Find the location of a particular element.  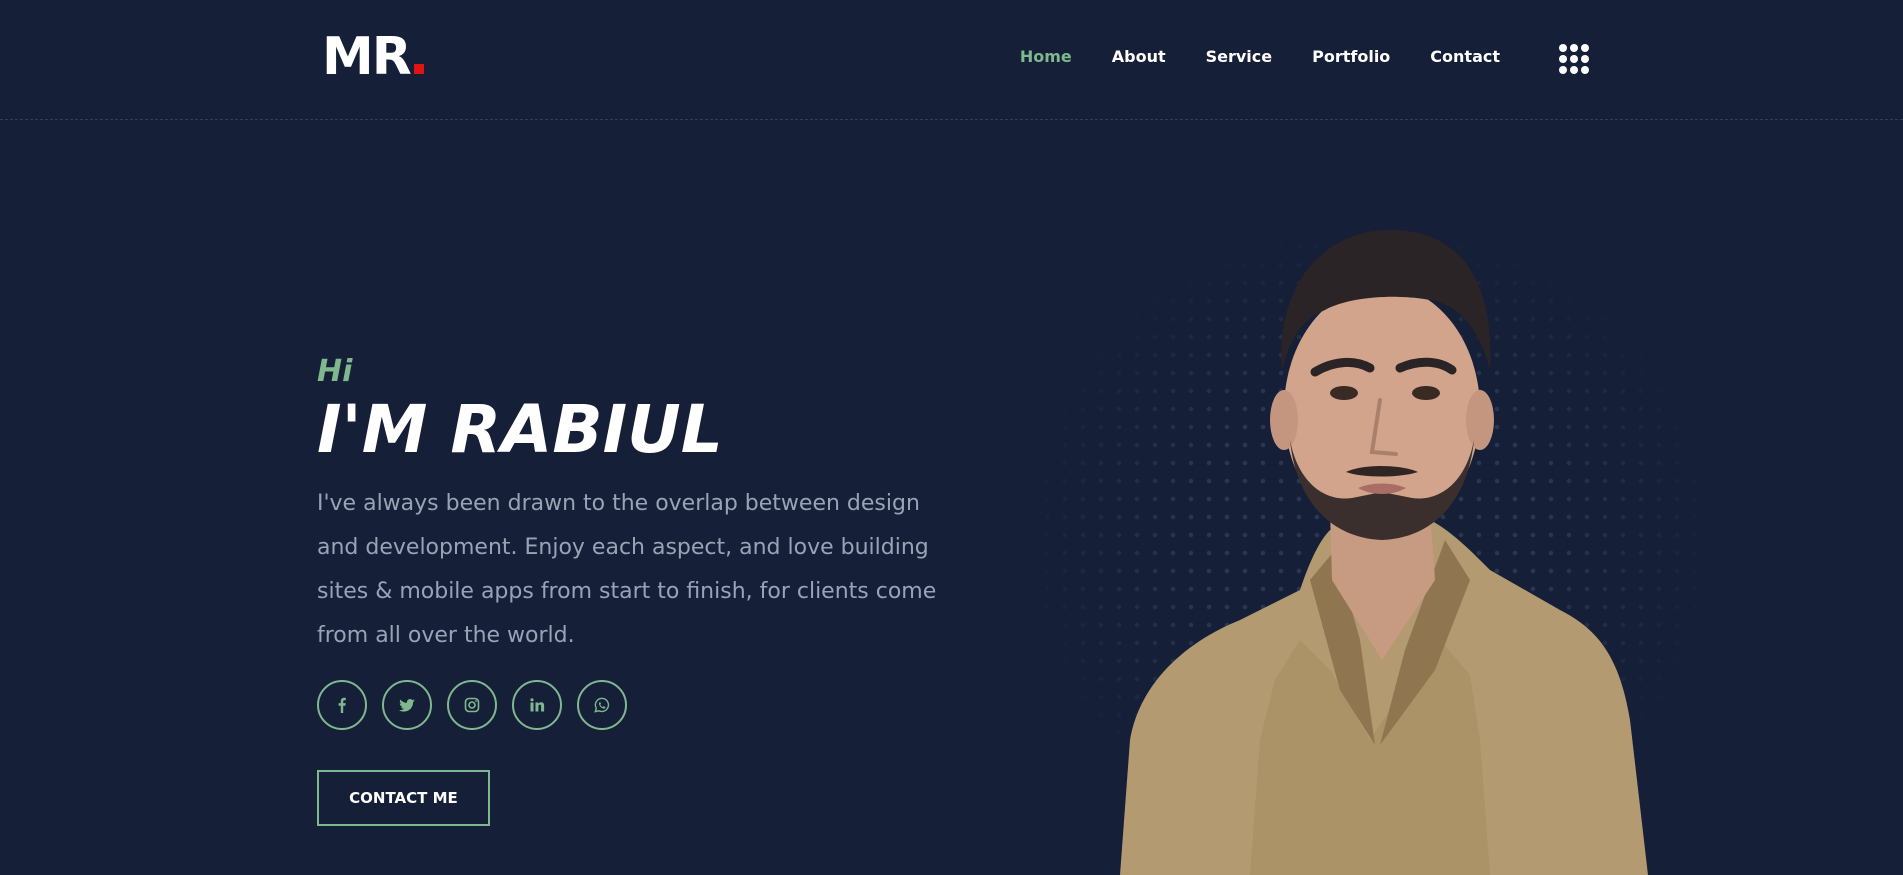

linkedin-link is located at coordinates (537, 705).